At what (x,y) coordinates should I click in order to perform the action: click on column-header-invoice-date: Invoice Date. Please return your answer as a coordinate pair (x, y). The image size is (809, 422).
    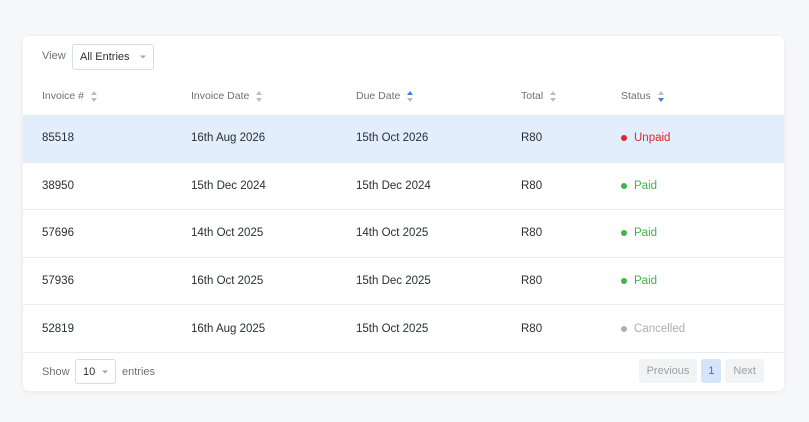
    Looking at the image, I should click on (227, 96).